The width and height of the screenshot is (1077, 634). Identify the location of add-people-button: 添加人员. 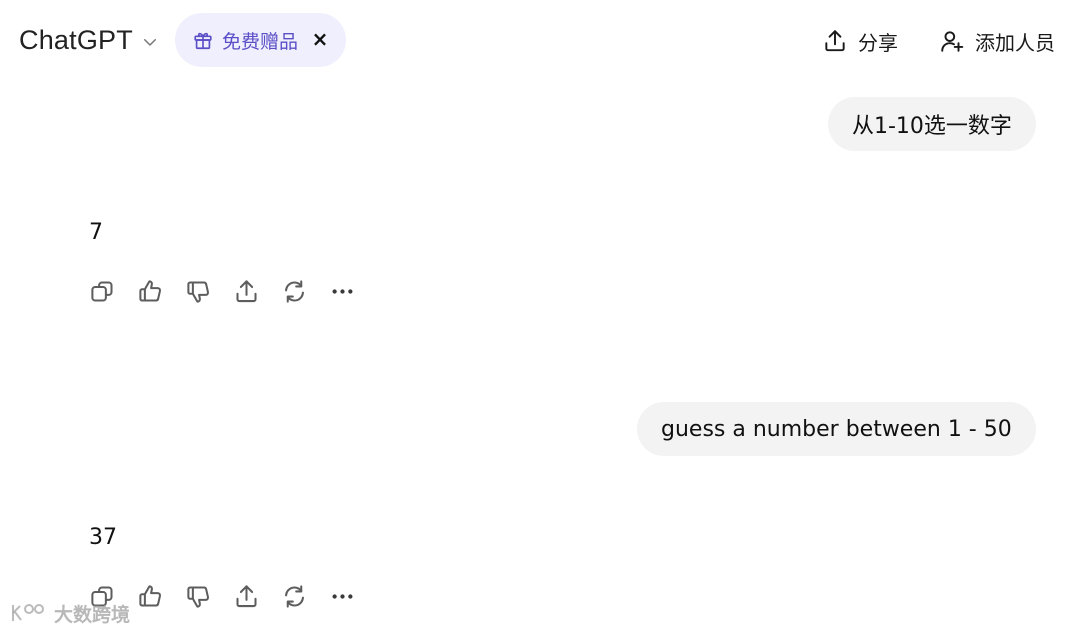
(997, 41).